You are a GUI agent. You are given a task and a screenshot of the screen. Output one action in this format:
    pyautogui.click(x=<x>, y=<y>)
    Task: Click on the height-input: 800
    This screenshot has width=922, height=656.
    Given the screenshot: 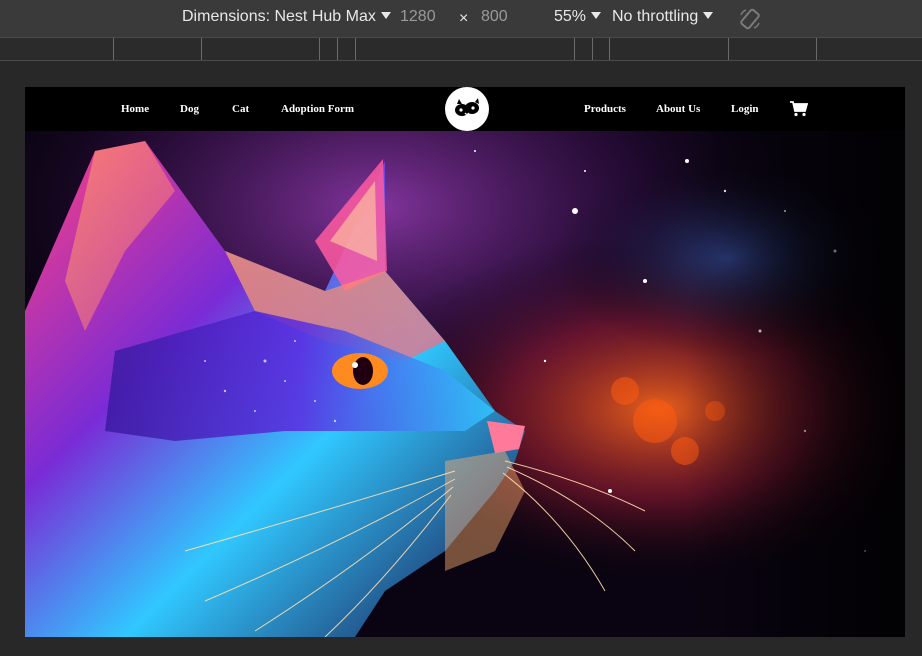 What is the action you would take?
    pyautogui.click(x=494, y=17)
    